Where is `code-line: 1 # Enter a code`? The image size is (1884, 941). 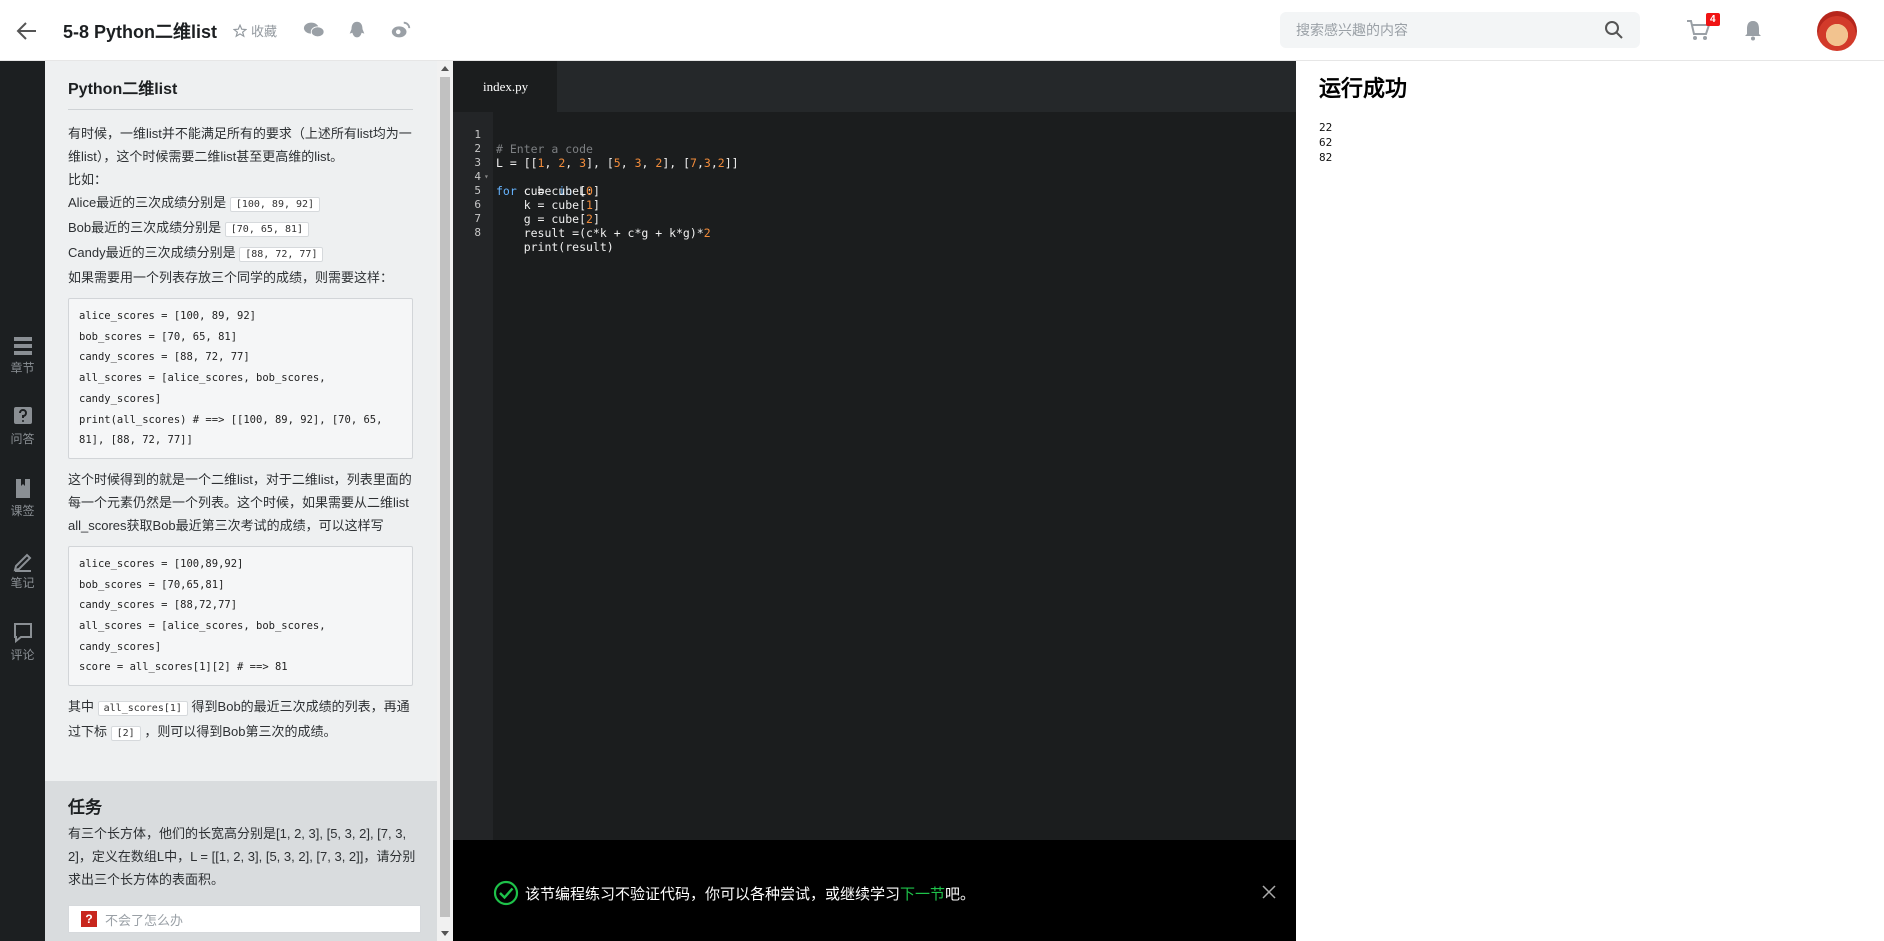
code-line: 1 # Enter a code is located at coordinates (874, 135).